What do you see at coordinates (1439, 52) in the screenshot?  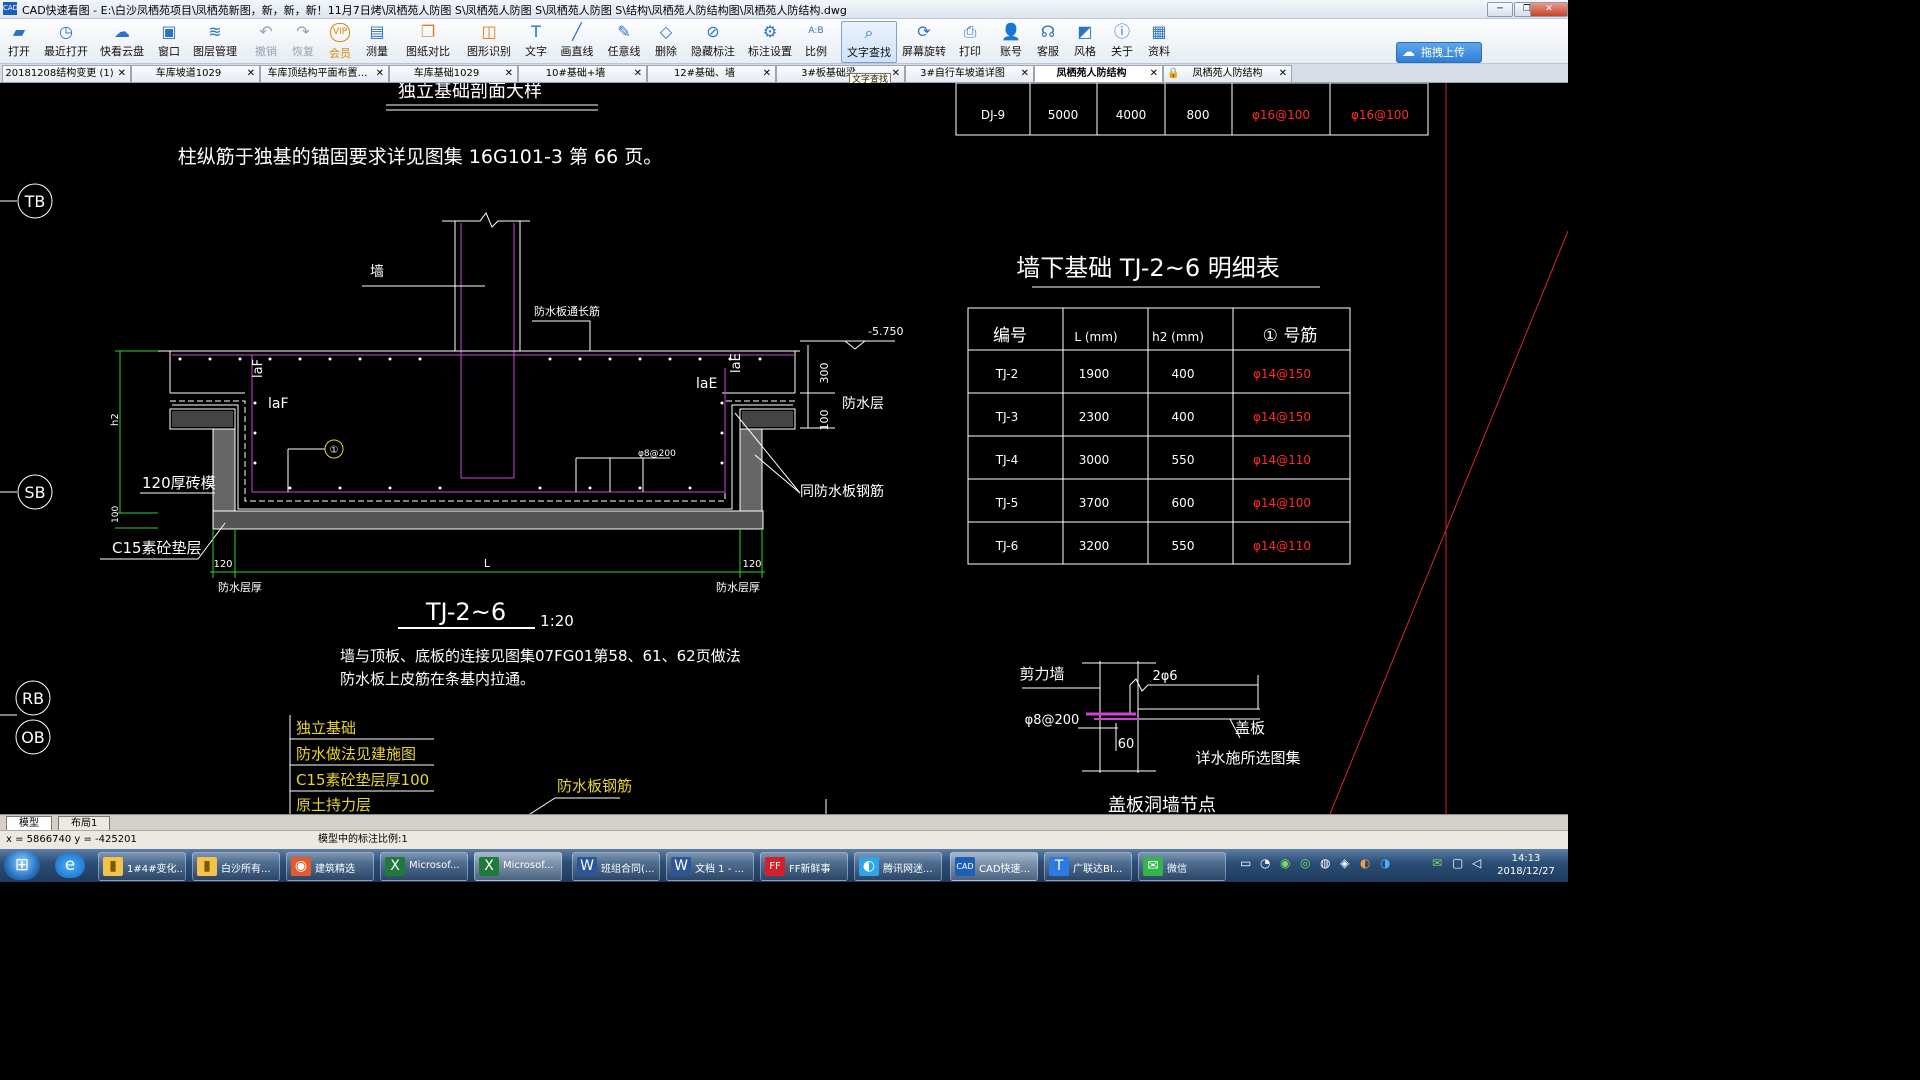 I see `upload-button: ☁ 拖拽上传` at bounding box center [1439, 52].